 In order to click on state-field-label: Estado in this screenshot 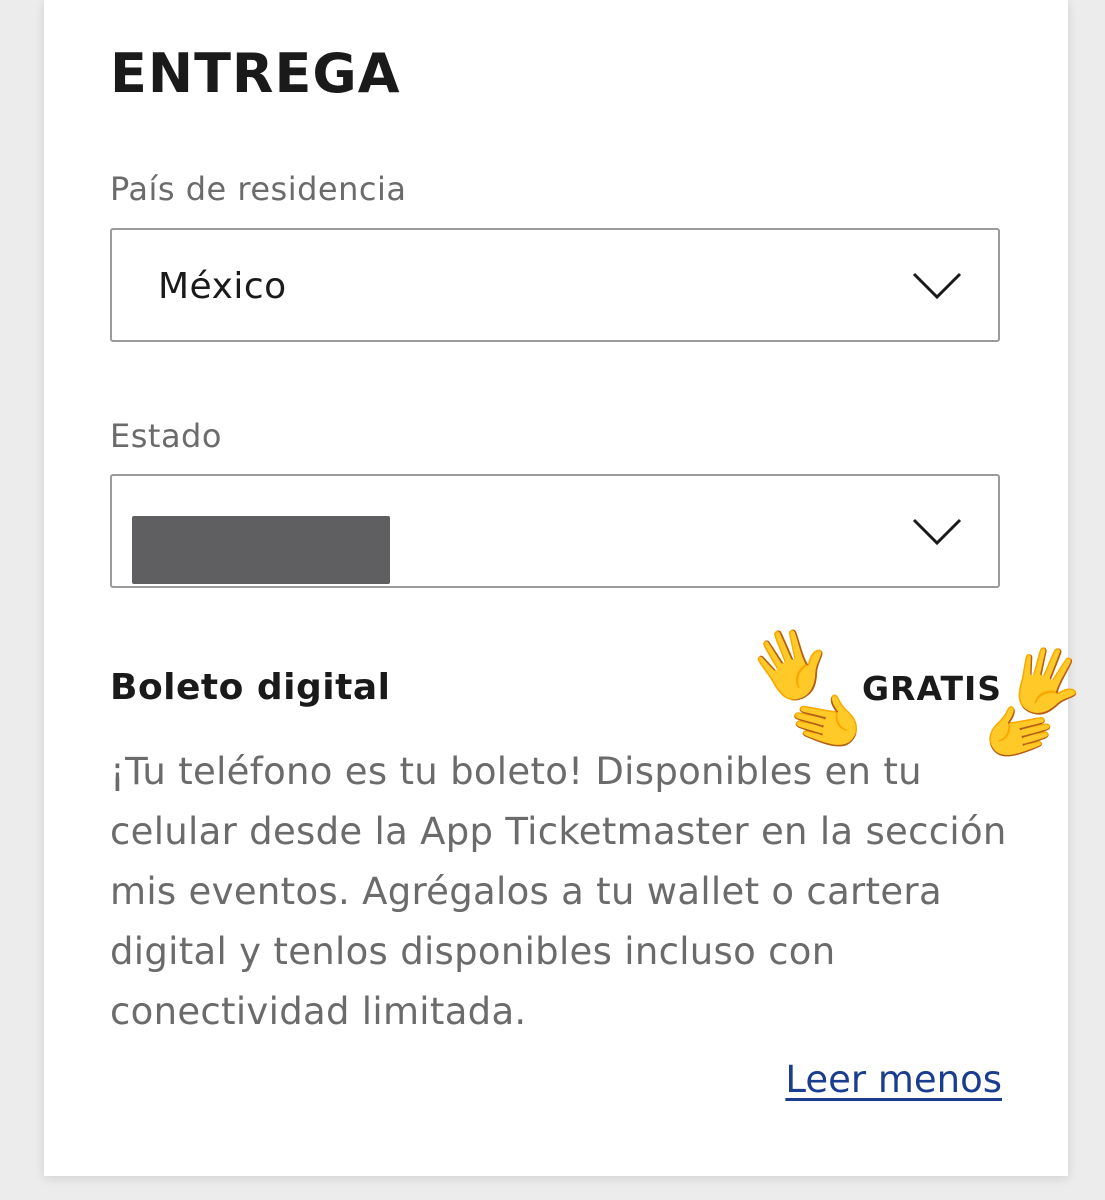, I will do `click(166, 436)`.